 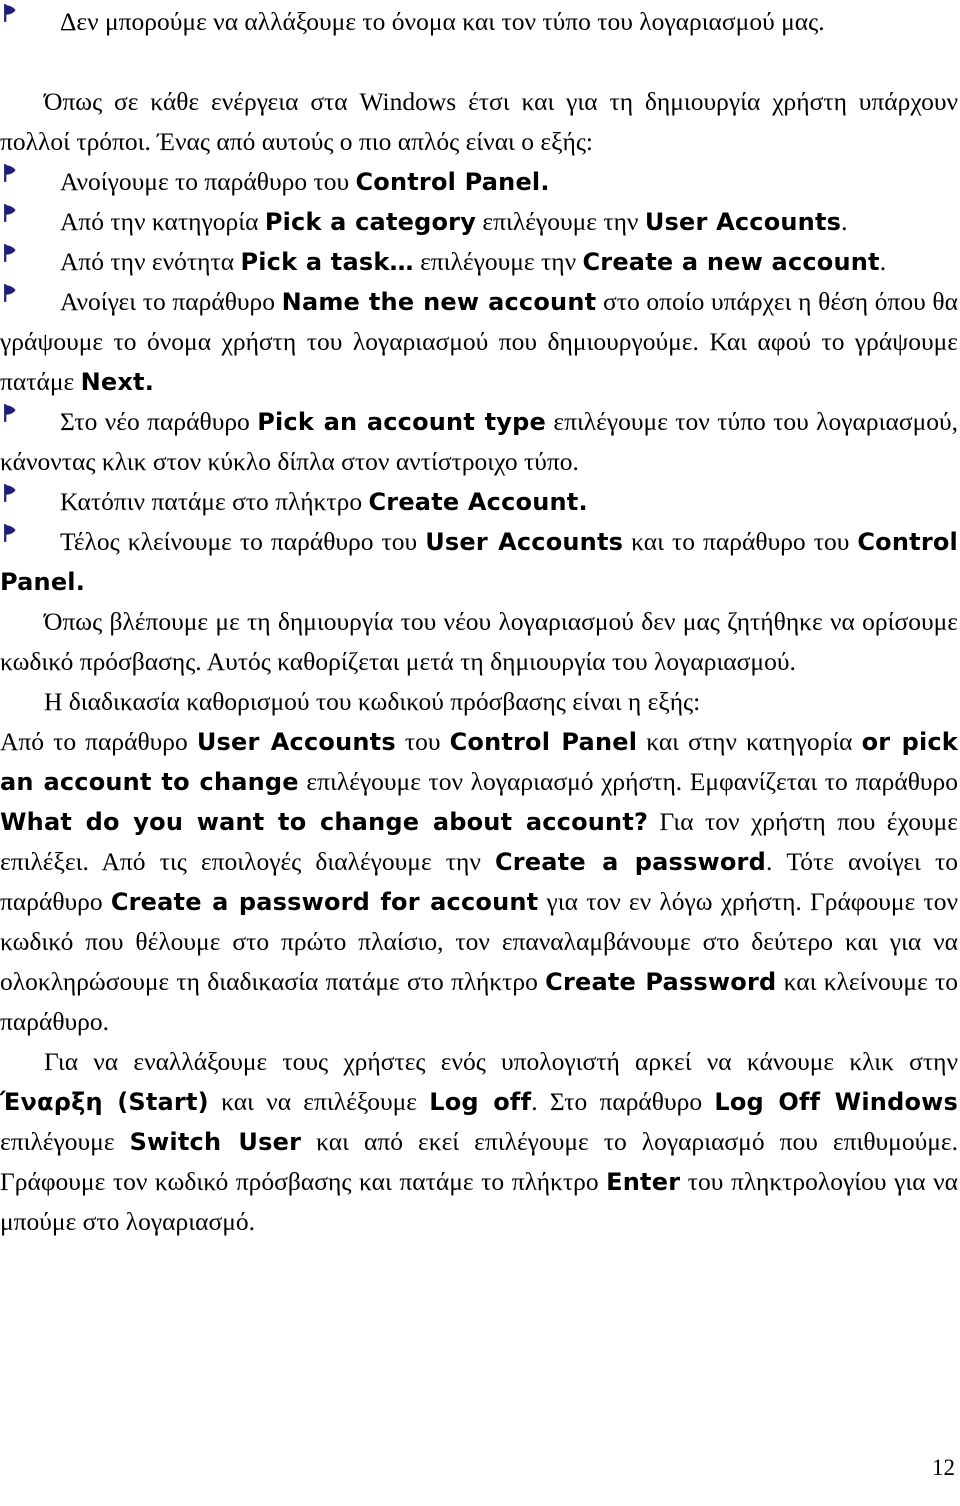 I want to click on ui-term: Log off, so click(x=480, y=1102).